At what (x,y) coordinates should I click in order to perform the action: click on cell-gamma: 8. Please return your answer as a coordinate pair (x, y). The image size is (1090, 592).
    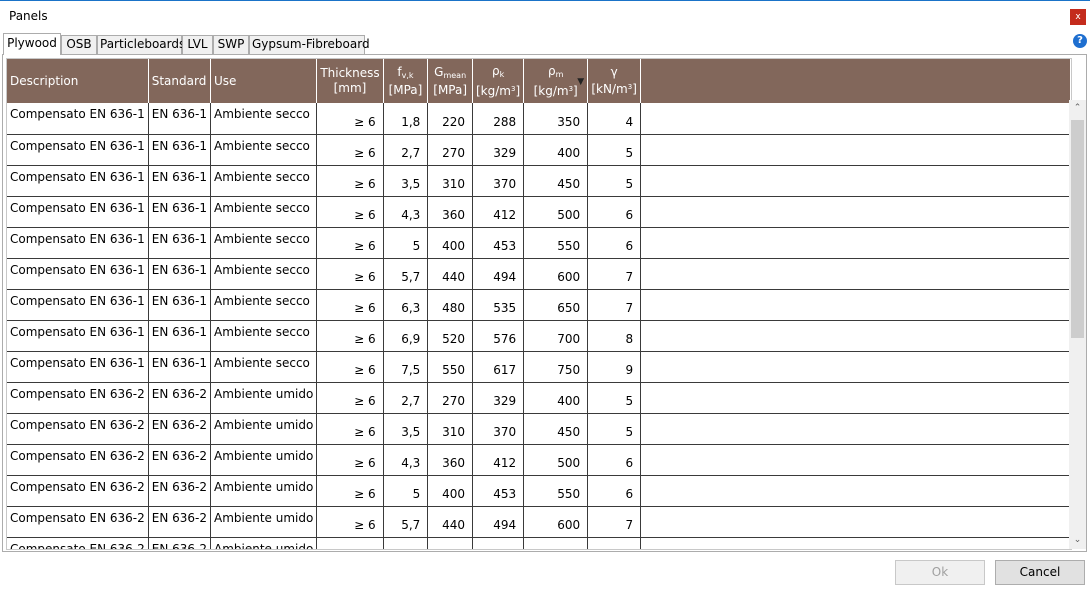
    Looking at the image, I should click on (614, 336).